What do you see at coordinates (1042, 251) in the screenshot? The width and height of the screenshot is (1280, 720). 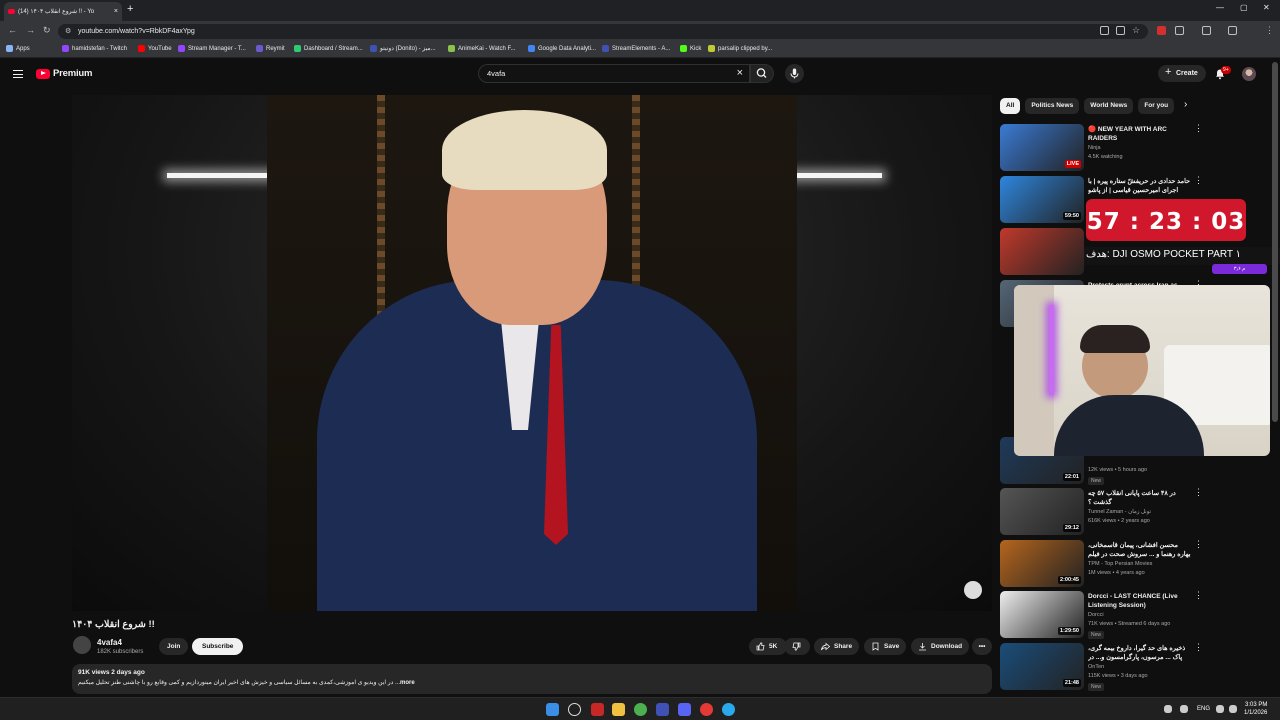 I see `recommendation-thumbnail` at bounding box center [1042, 251].